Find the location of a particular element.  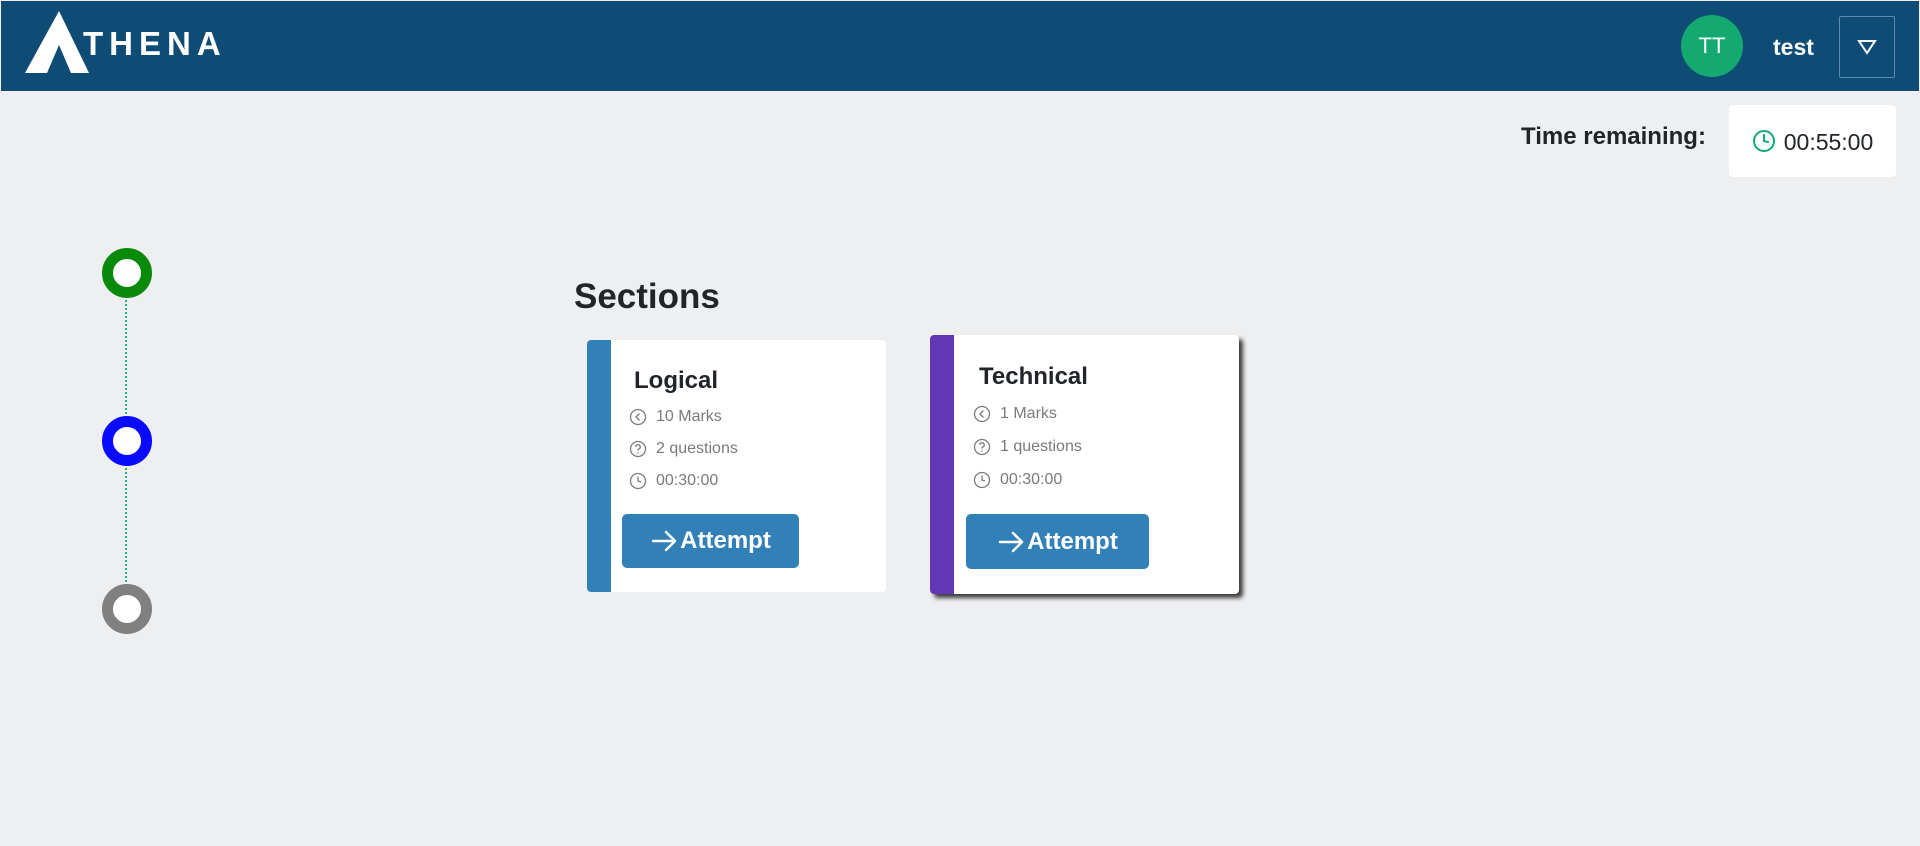

logo-text: THENA is located at coordinates (155, 43).